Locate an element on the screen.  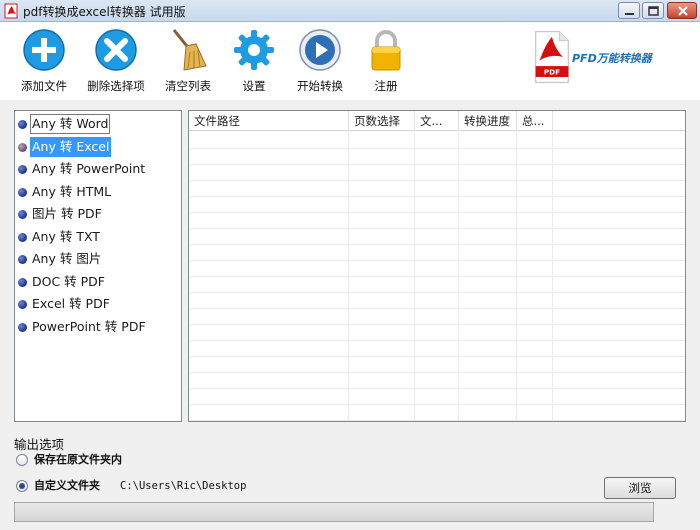
delete-selection-button: 删除选择项 is located at coordinates (116, 61).